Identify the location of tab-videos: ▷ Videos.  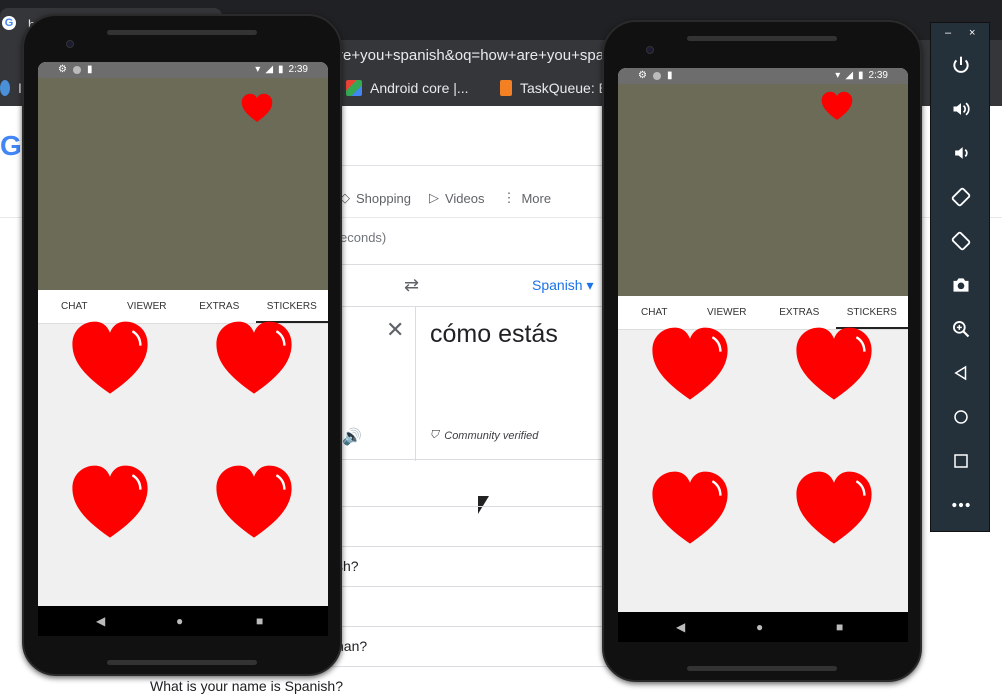
(457, 198).